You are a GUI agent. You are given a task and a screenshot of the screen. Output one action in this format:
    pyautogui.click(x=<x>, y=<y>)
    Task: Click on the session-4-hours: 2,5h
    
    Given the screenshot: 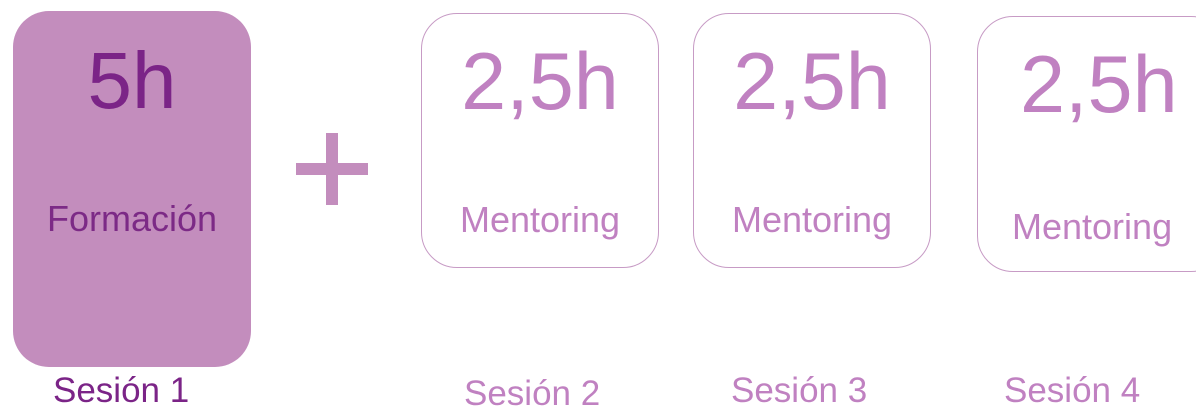 What is the action you would take?
    pyautogui.click(x=1099, y=85)
    